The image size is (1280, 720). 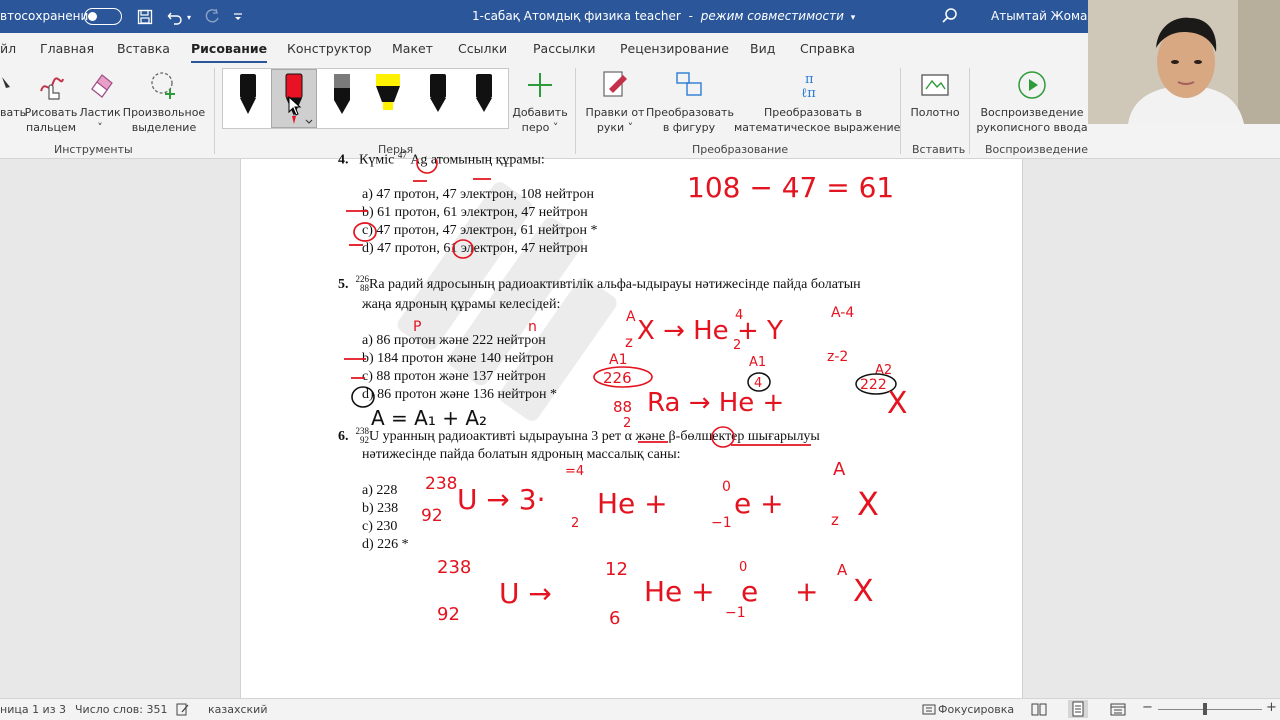 What do you see at coordinates (164, 127) in the screenshot?
I see `lasso-label-2: выделение` at bounding box center [164, 127].